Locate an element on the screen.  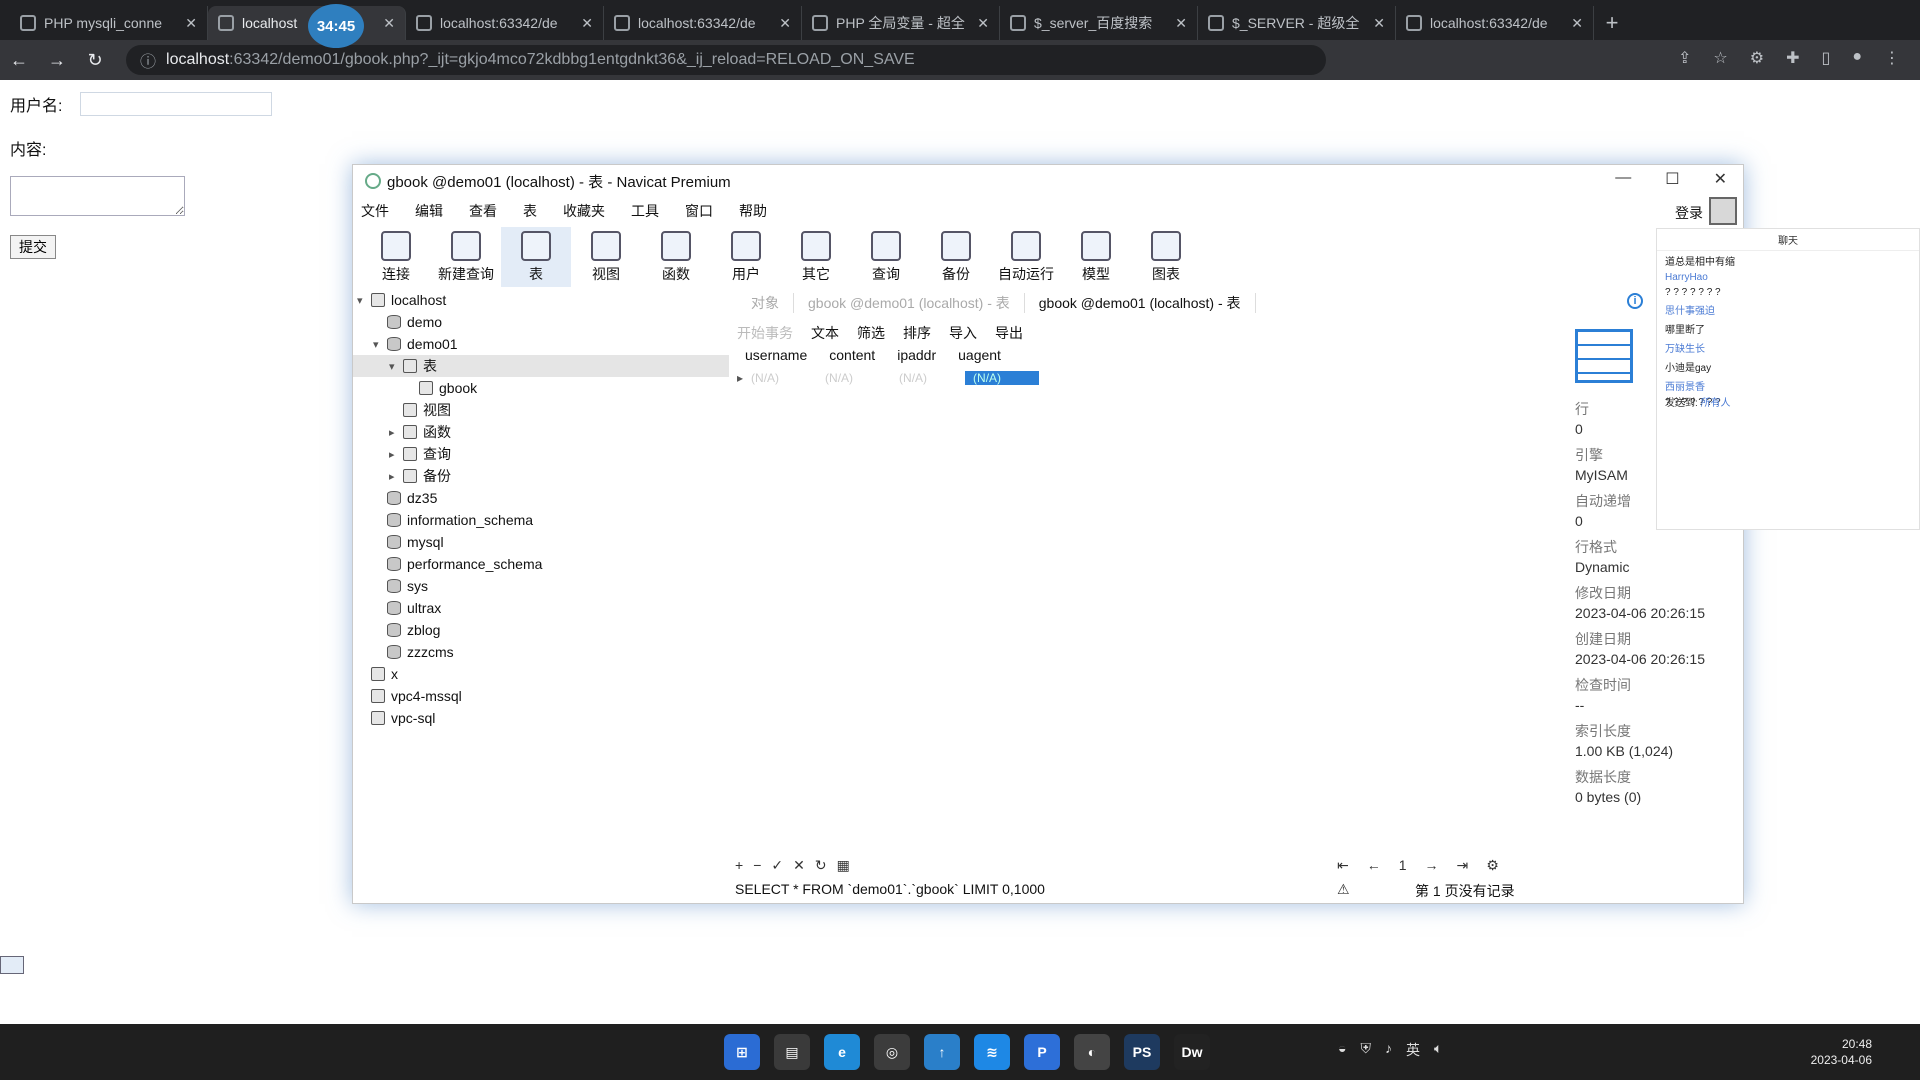
browser-tab: localhost:63342/de ✕ is located at coordinates (703, 23).